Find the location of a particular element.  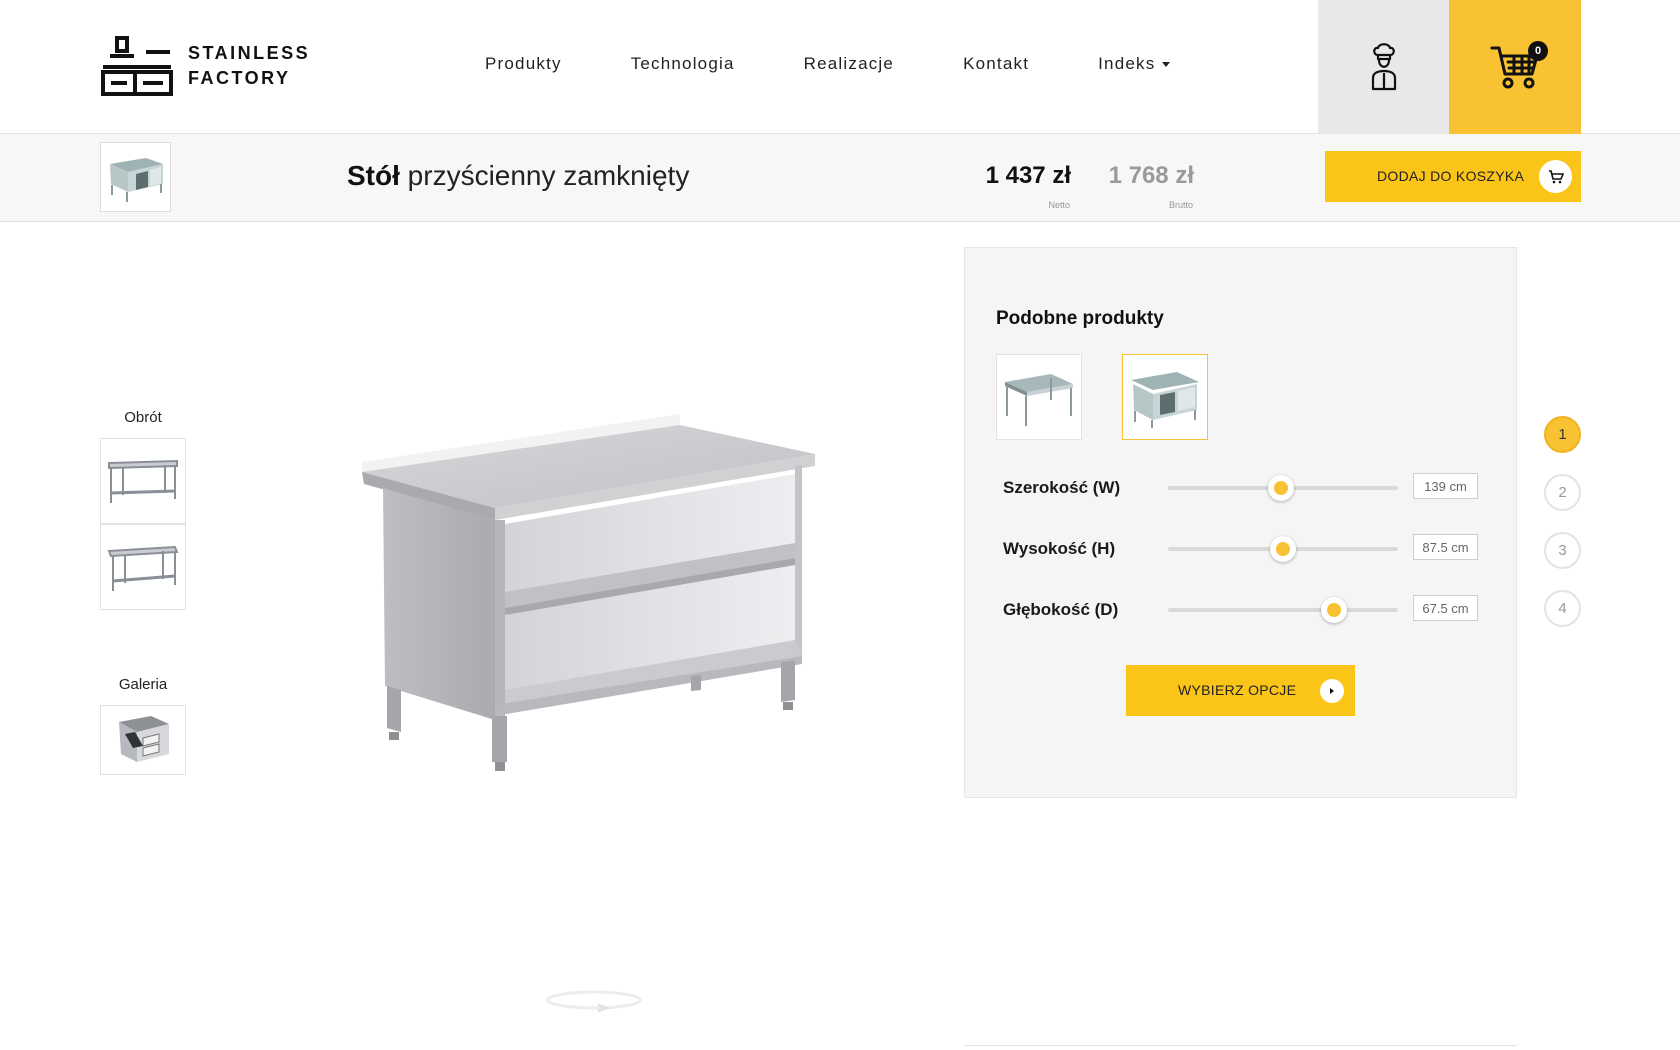

open-cabinet-table-image is located at coordinates (588, 592).